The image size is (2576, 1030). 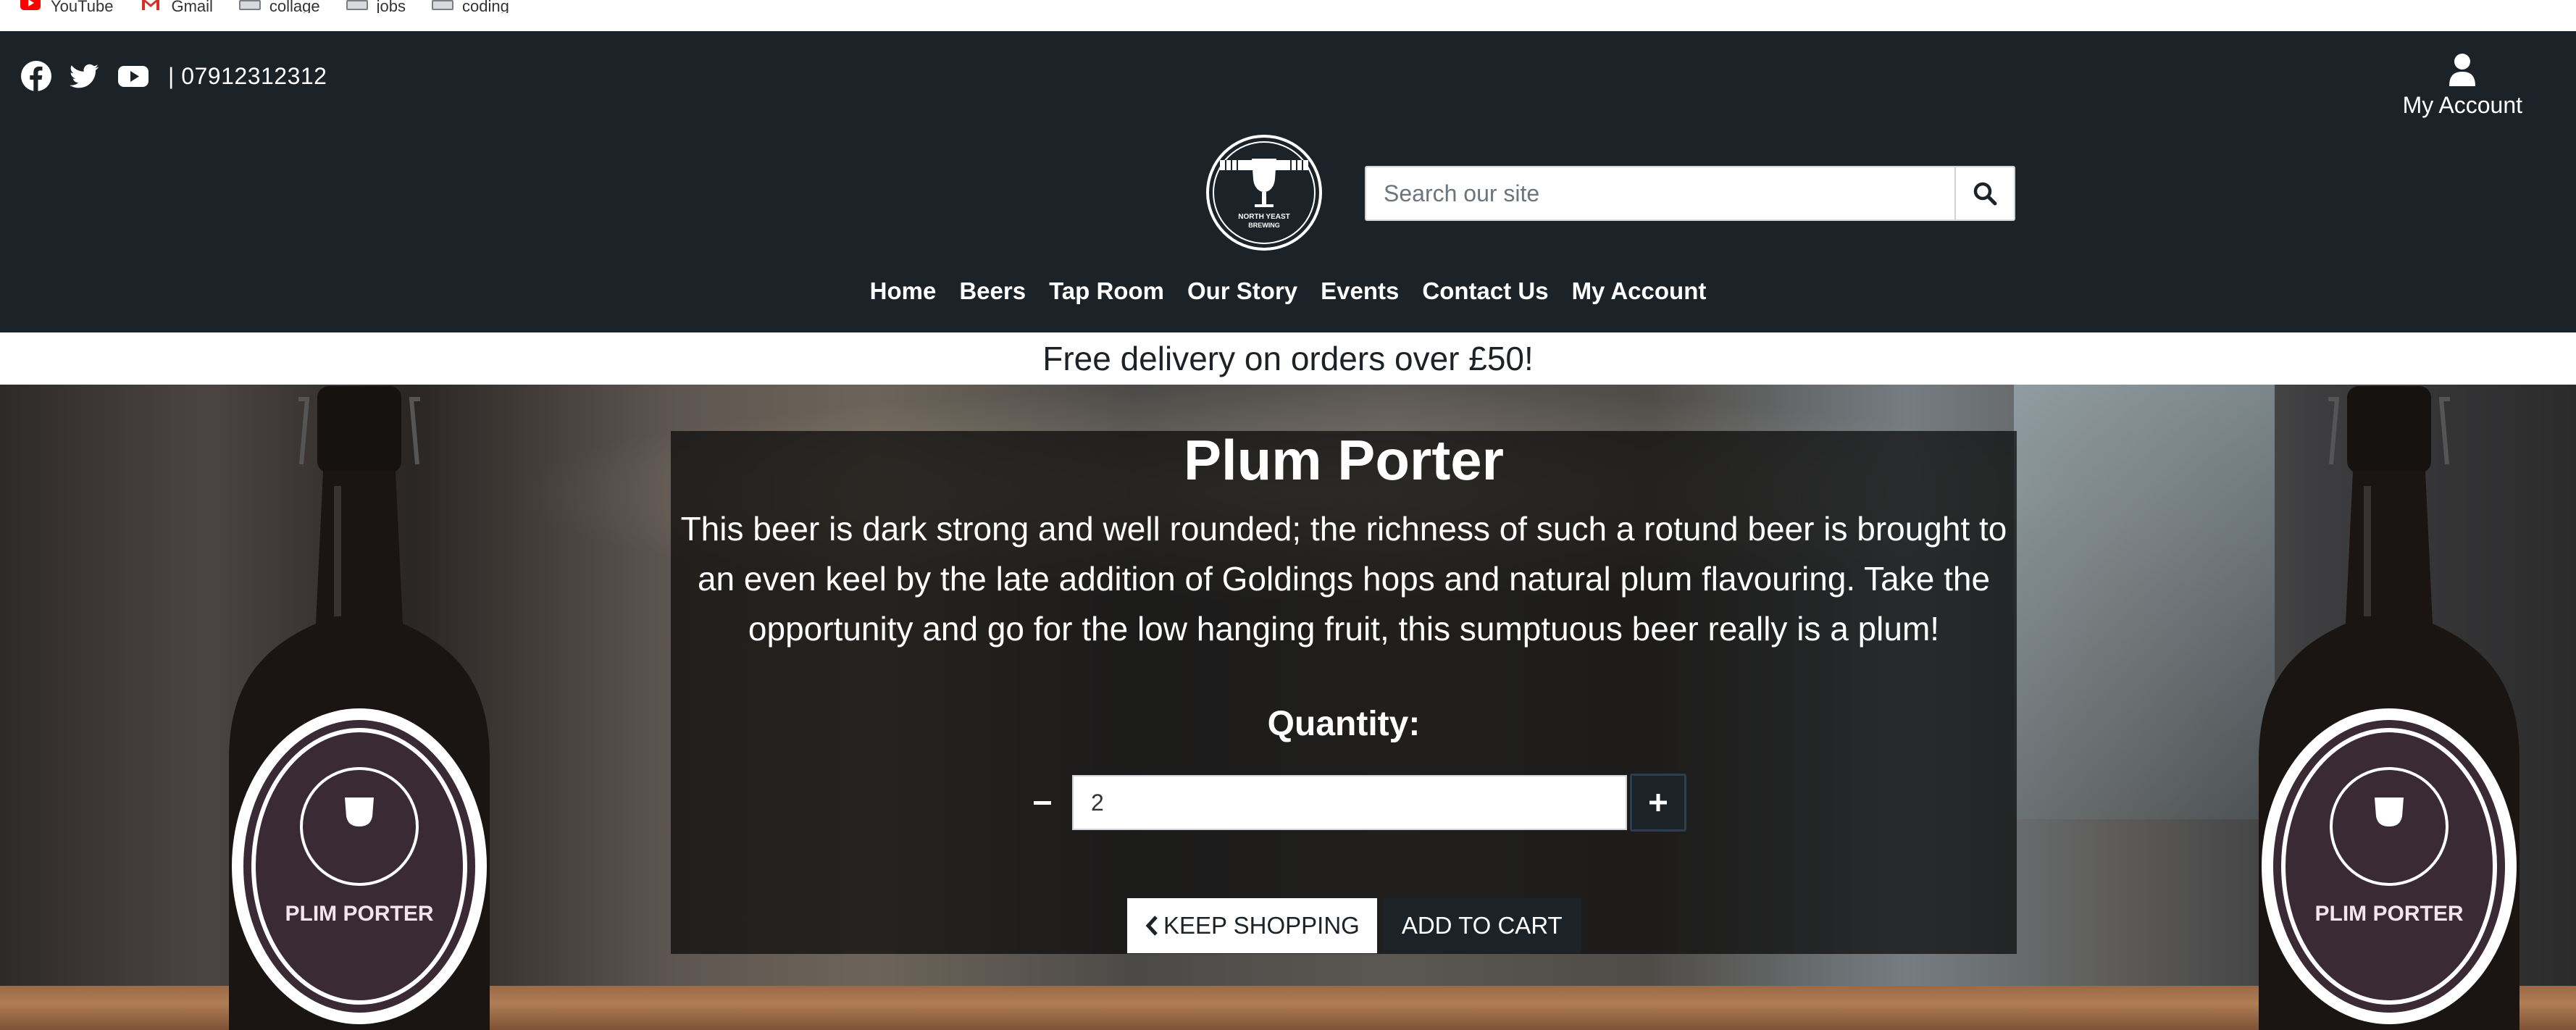 I want to click on nav-home: Home, so click(x=903, y=291).